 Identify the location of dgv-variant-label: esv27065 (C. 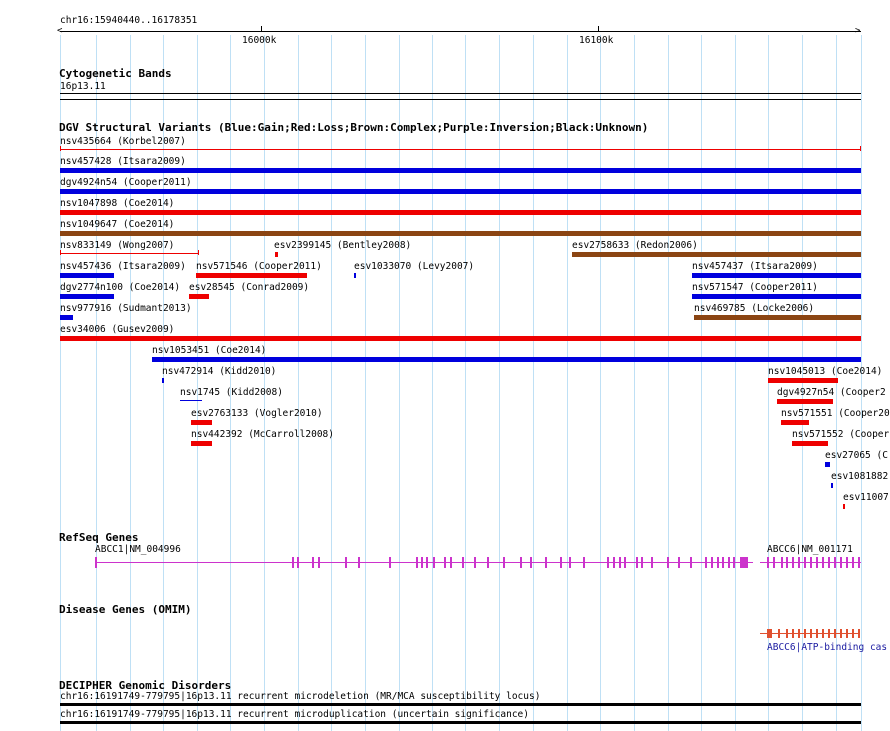
(856, 455).